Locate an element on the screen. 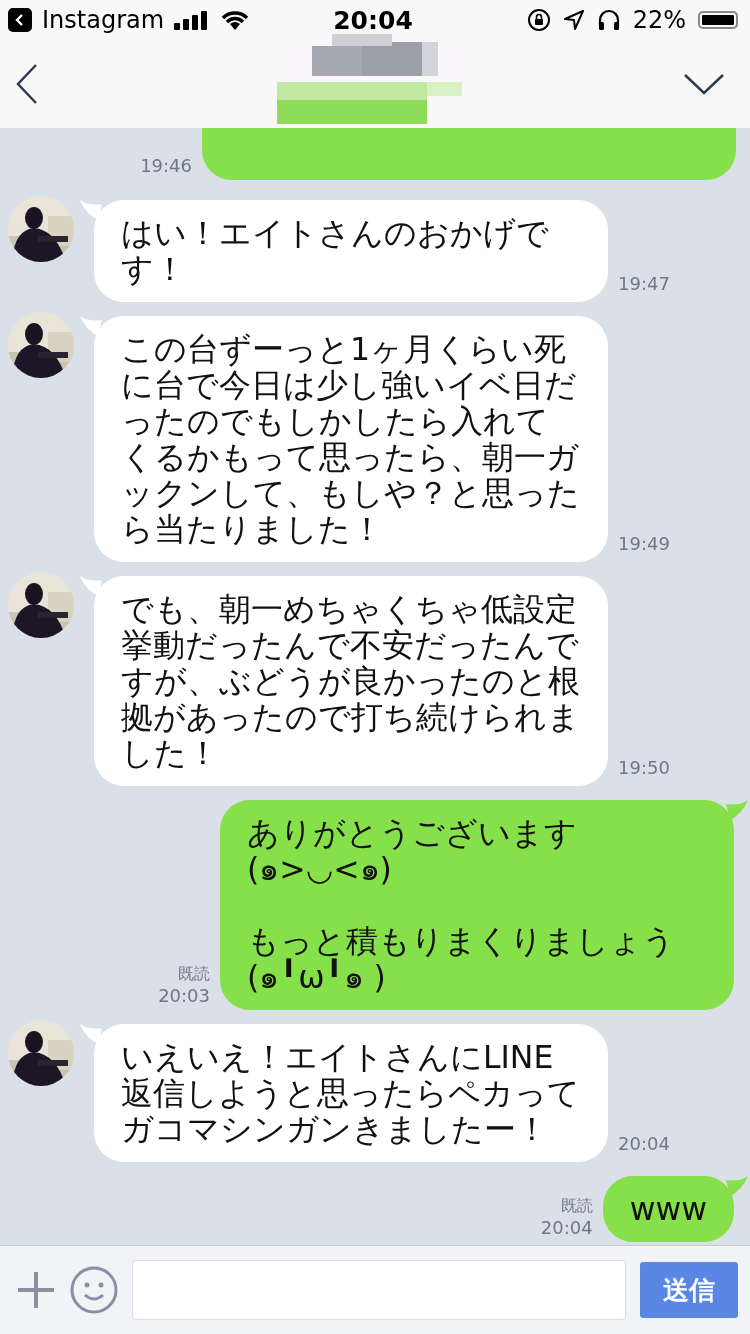  clock-time: 20:04 is located at coordinates (373, 20).